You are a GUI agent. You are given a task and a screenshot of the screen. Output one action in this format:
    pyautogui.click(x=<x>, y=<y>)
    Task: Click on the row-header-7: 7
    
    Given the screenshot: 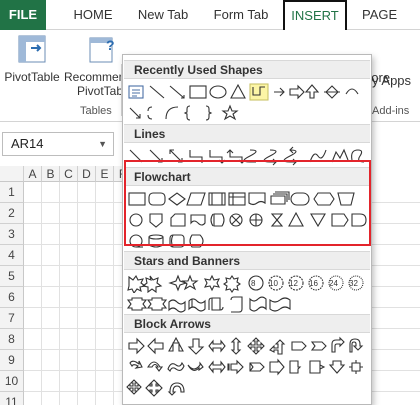 What is the action you would take?
    pyautogui.click(x=12, y=318)
    